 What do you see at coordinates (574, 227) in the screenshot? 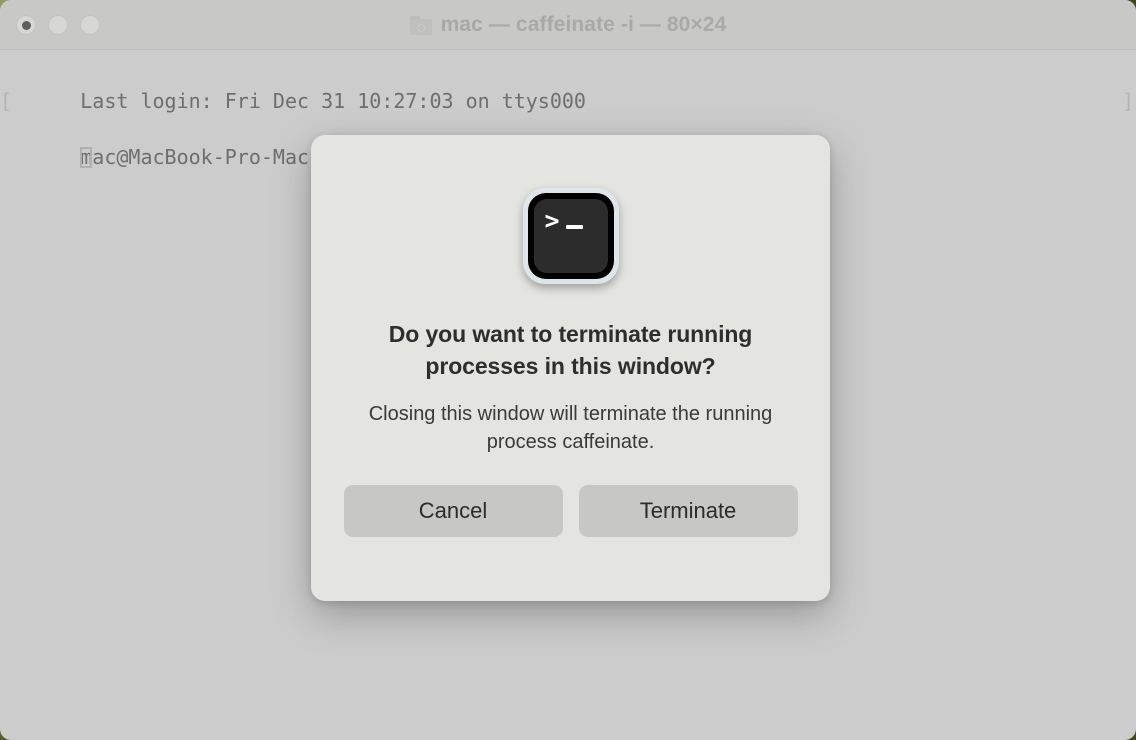
I see `prompt-underscore-icon` at bounding box center [574, 227].